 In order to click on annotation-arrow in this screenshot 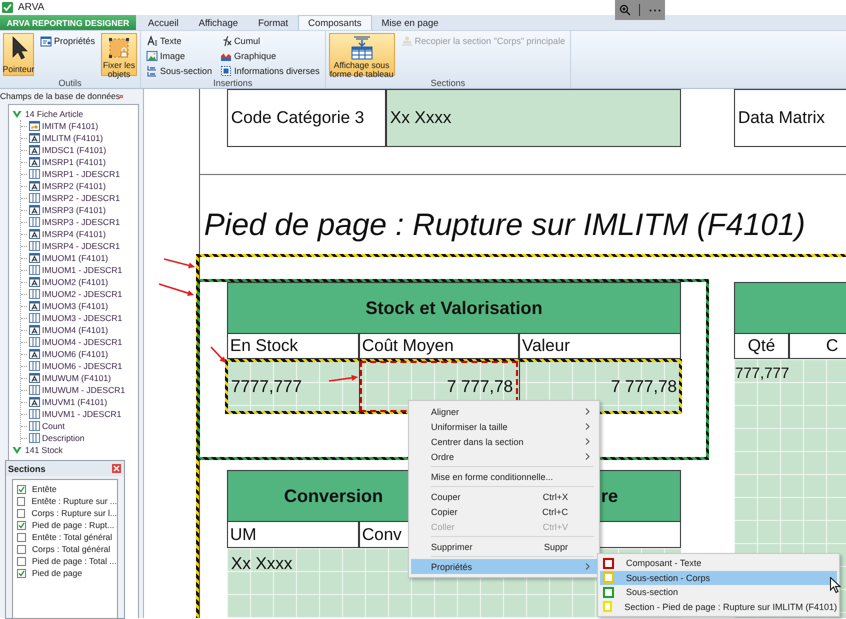, I will do `click(218, 354)`.